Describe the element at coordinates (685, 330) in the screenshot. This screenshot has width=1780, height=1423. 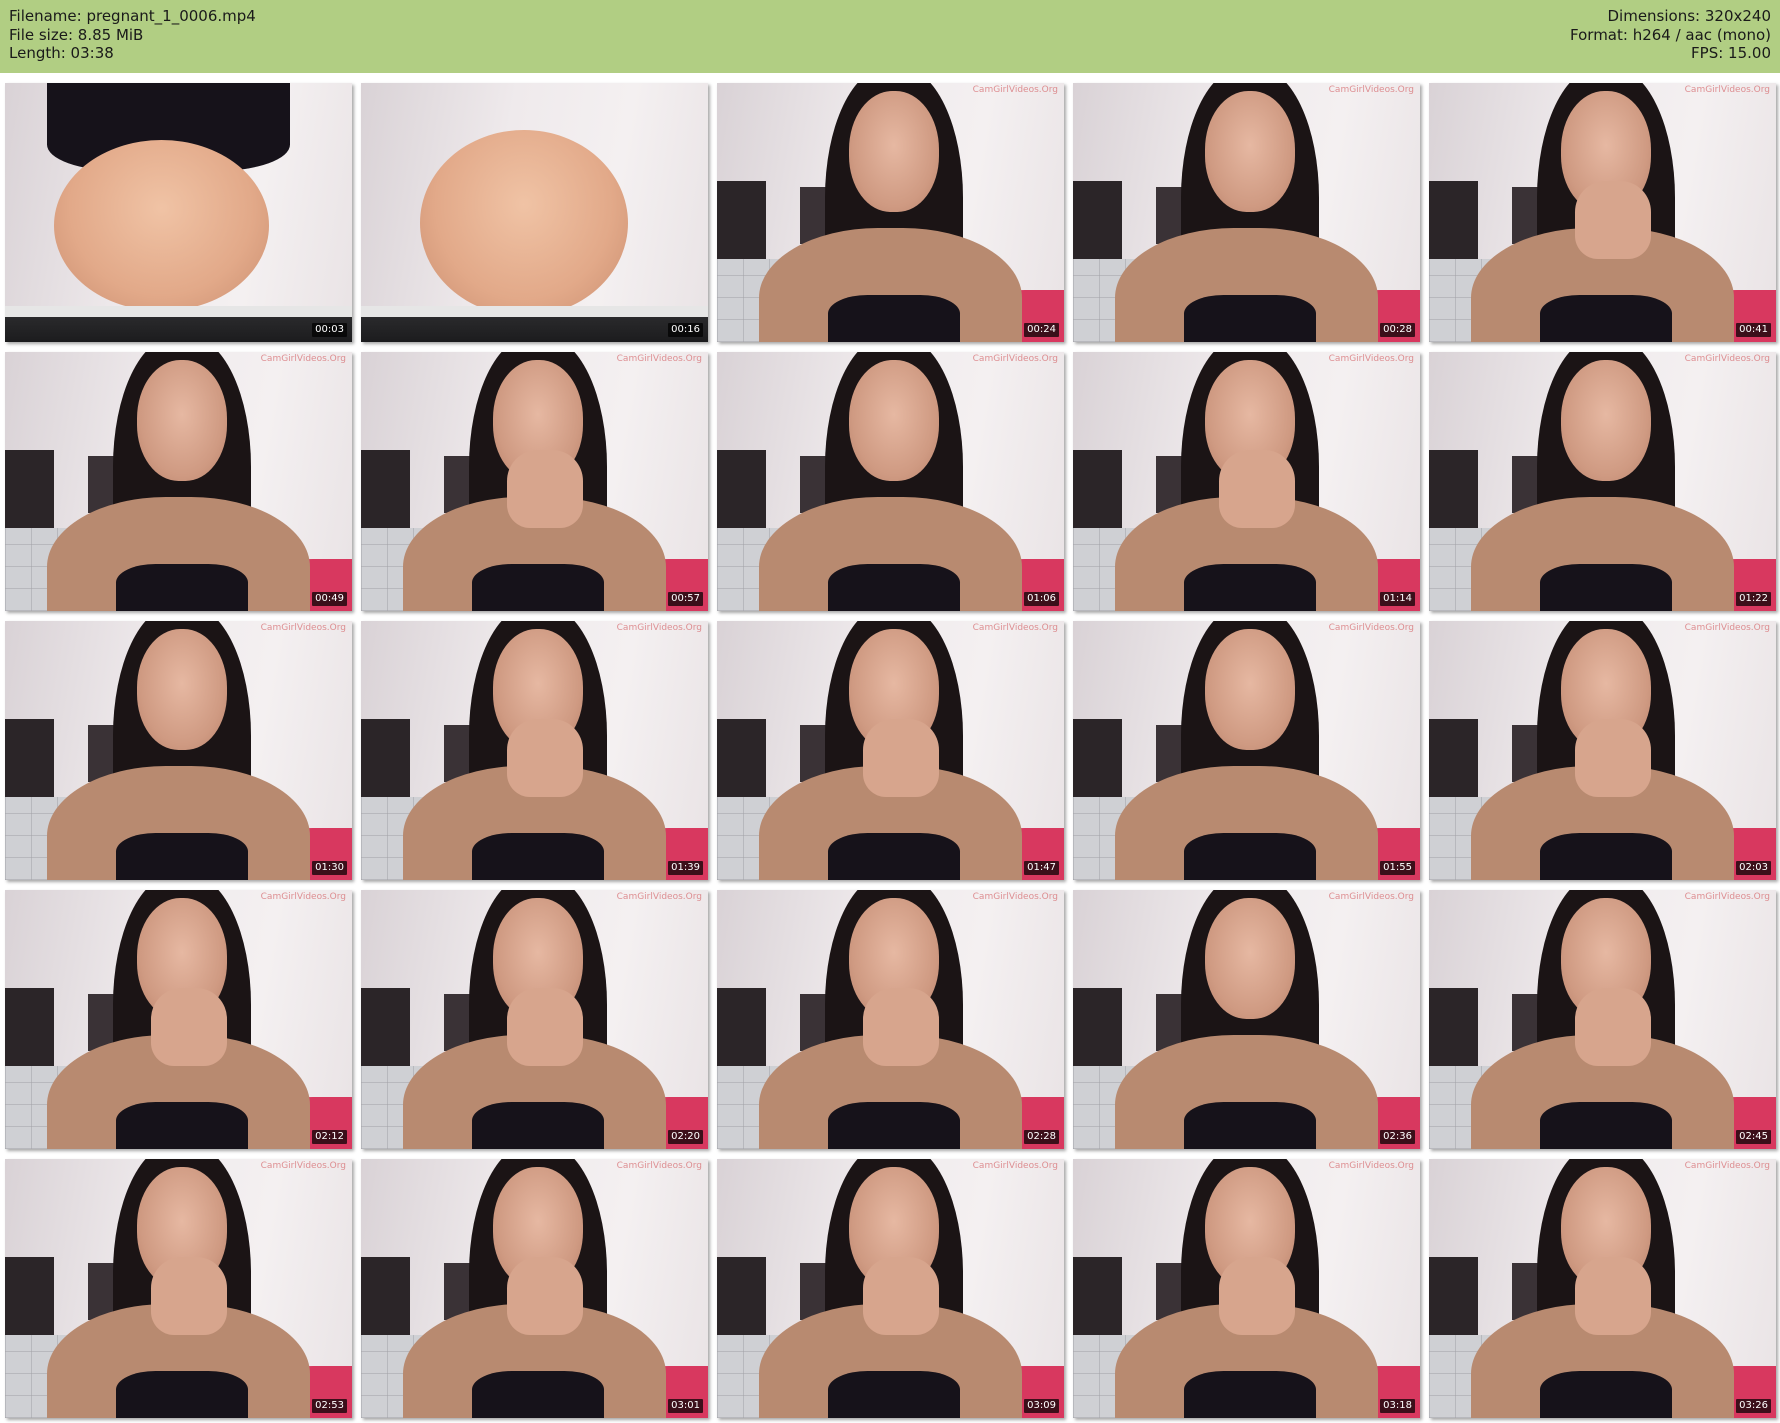
I see `timestamp-label: 00:16` at that location.